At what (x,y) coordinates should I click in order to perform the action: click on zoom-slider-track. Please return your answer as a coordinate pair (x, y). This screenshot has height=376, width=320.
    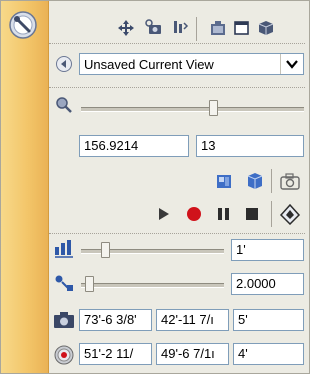
    Looking at the image, I should click on (192, 109).